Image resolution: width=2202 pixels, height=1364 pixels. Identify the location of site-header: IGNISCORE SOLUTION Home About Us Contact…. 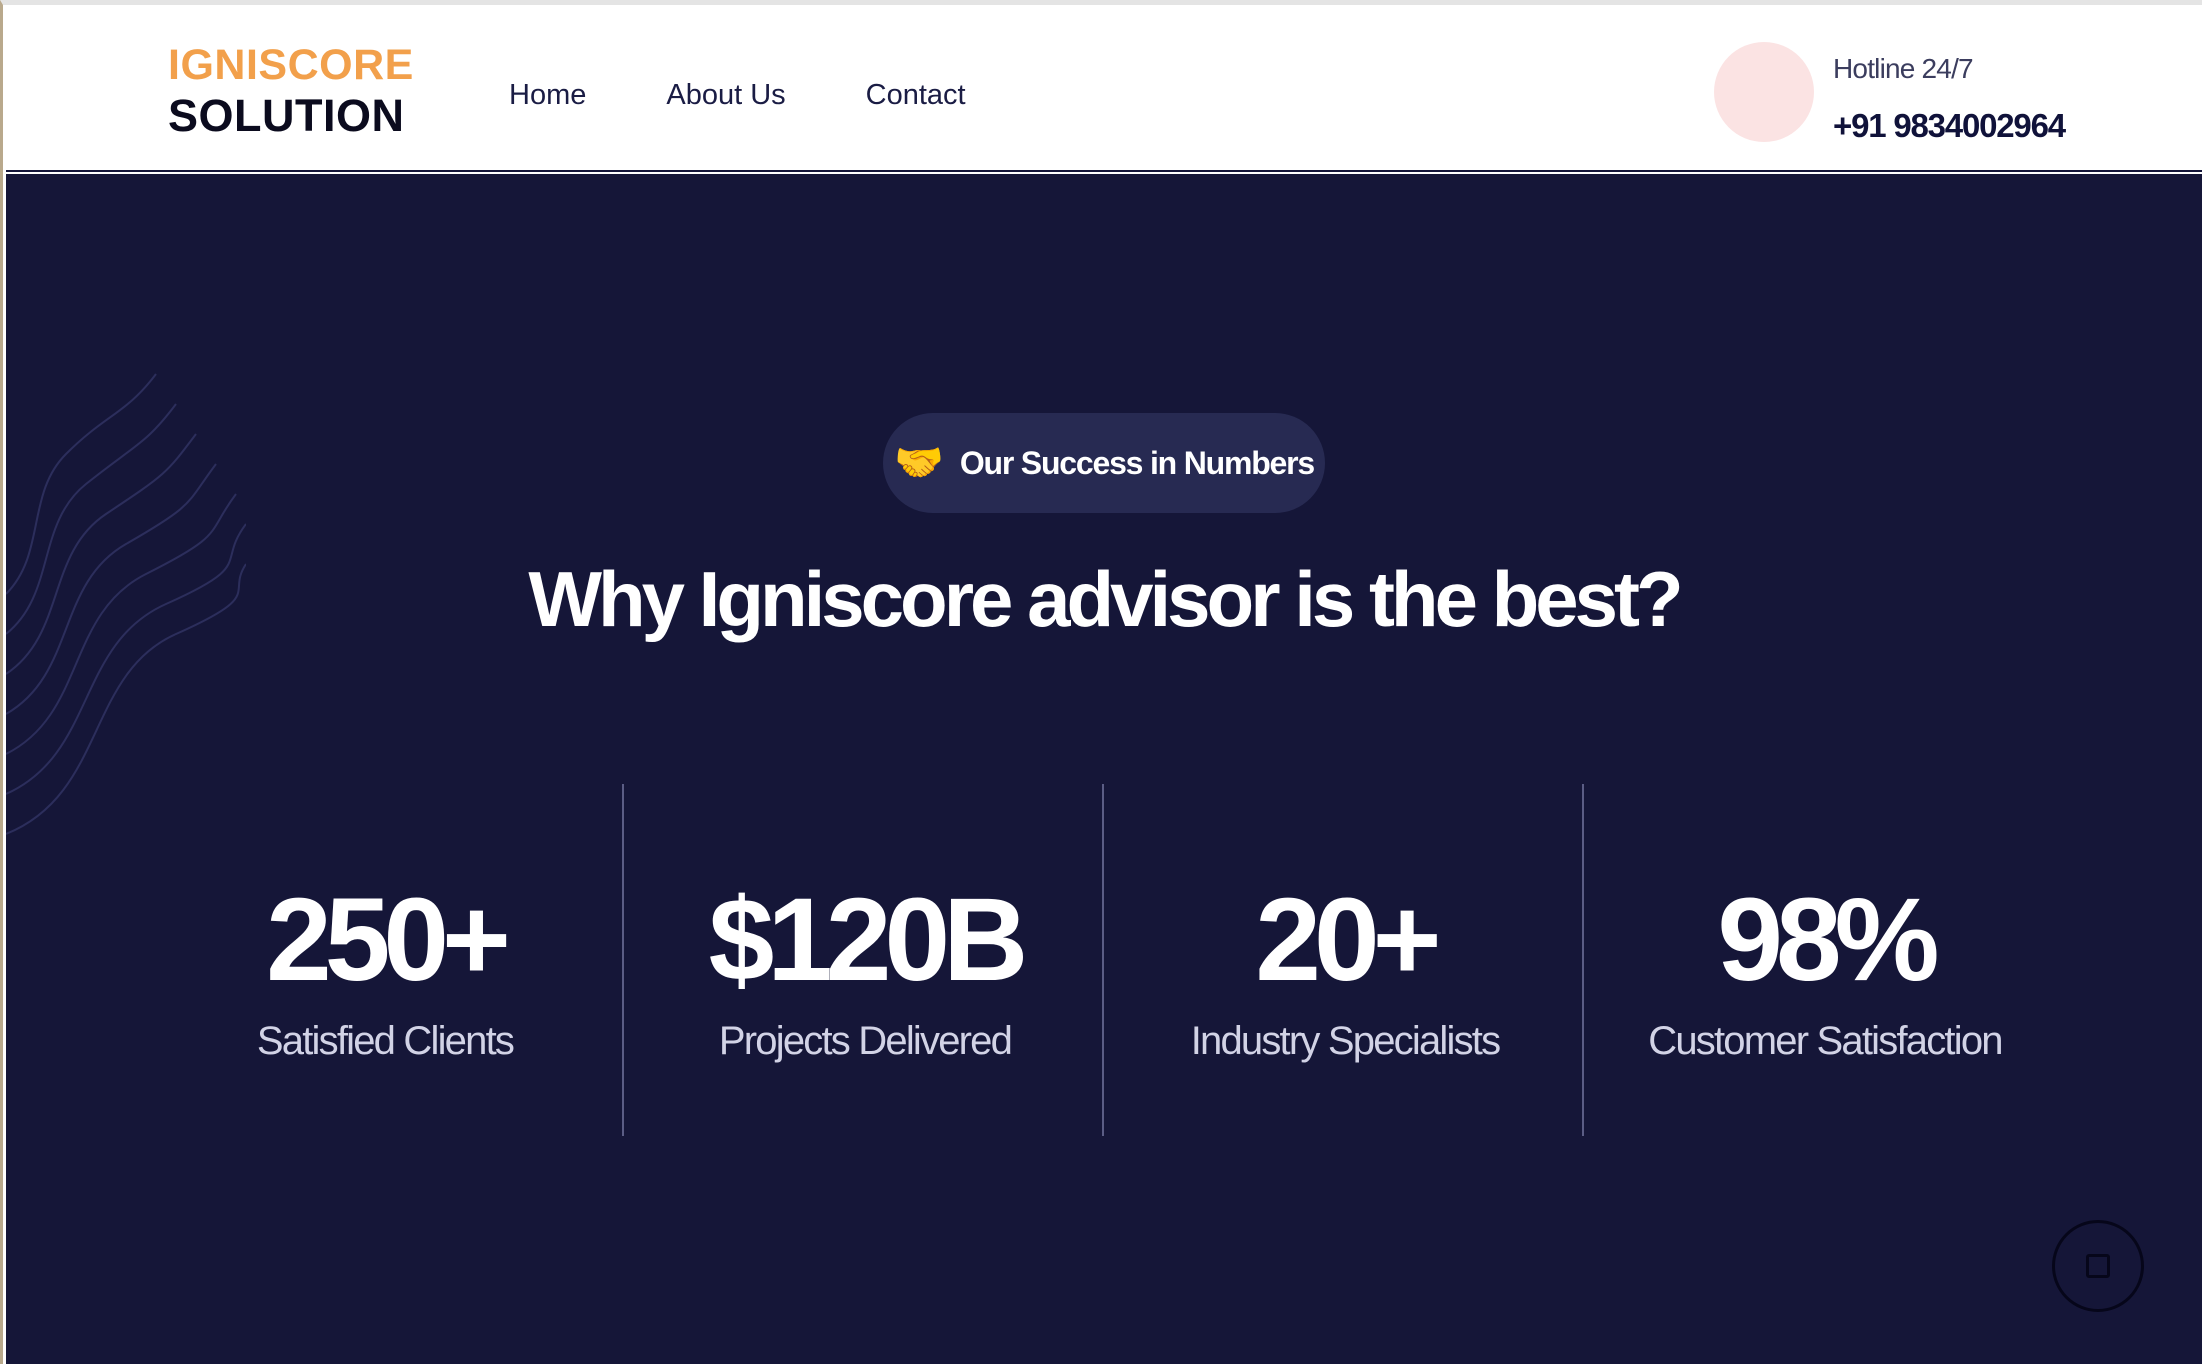
(1104, 91).